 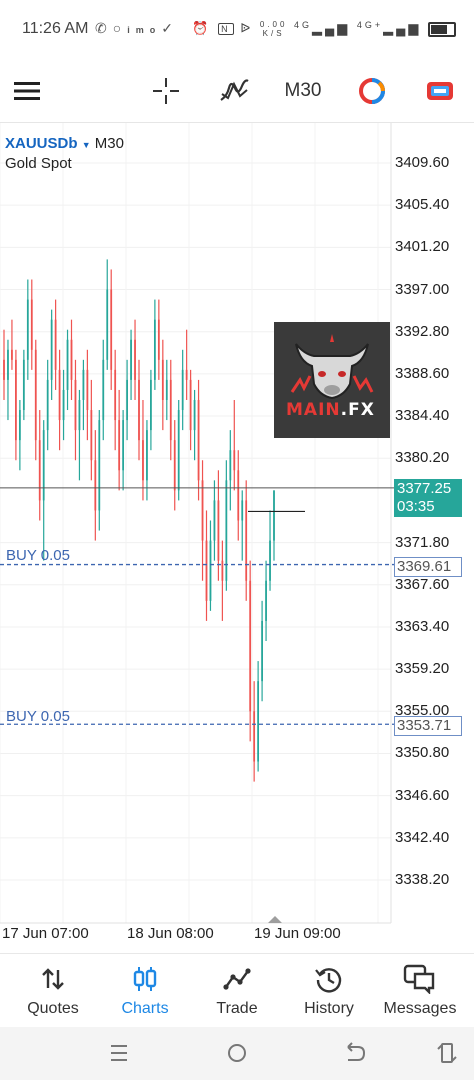 What do you see at coordinates (416, 506) in the screenshot?
I see `bar-countdown: 03:35` at bounding box center [416, 506].